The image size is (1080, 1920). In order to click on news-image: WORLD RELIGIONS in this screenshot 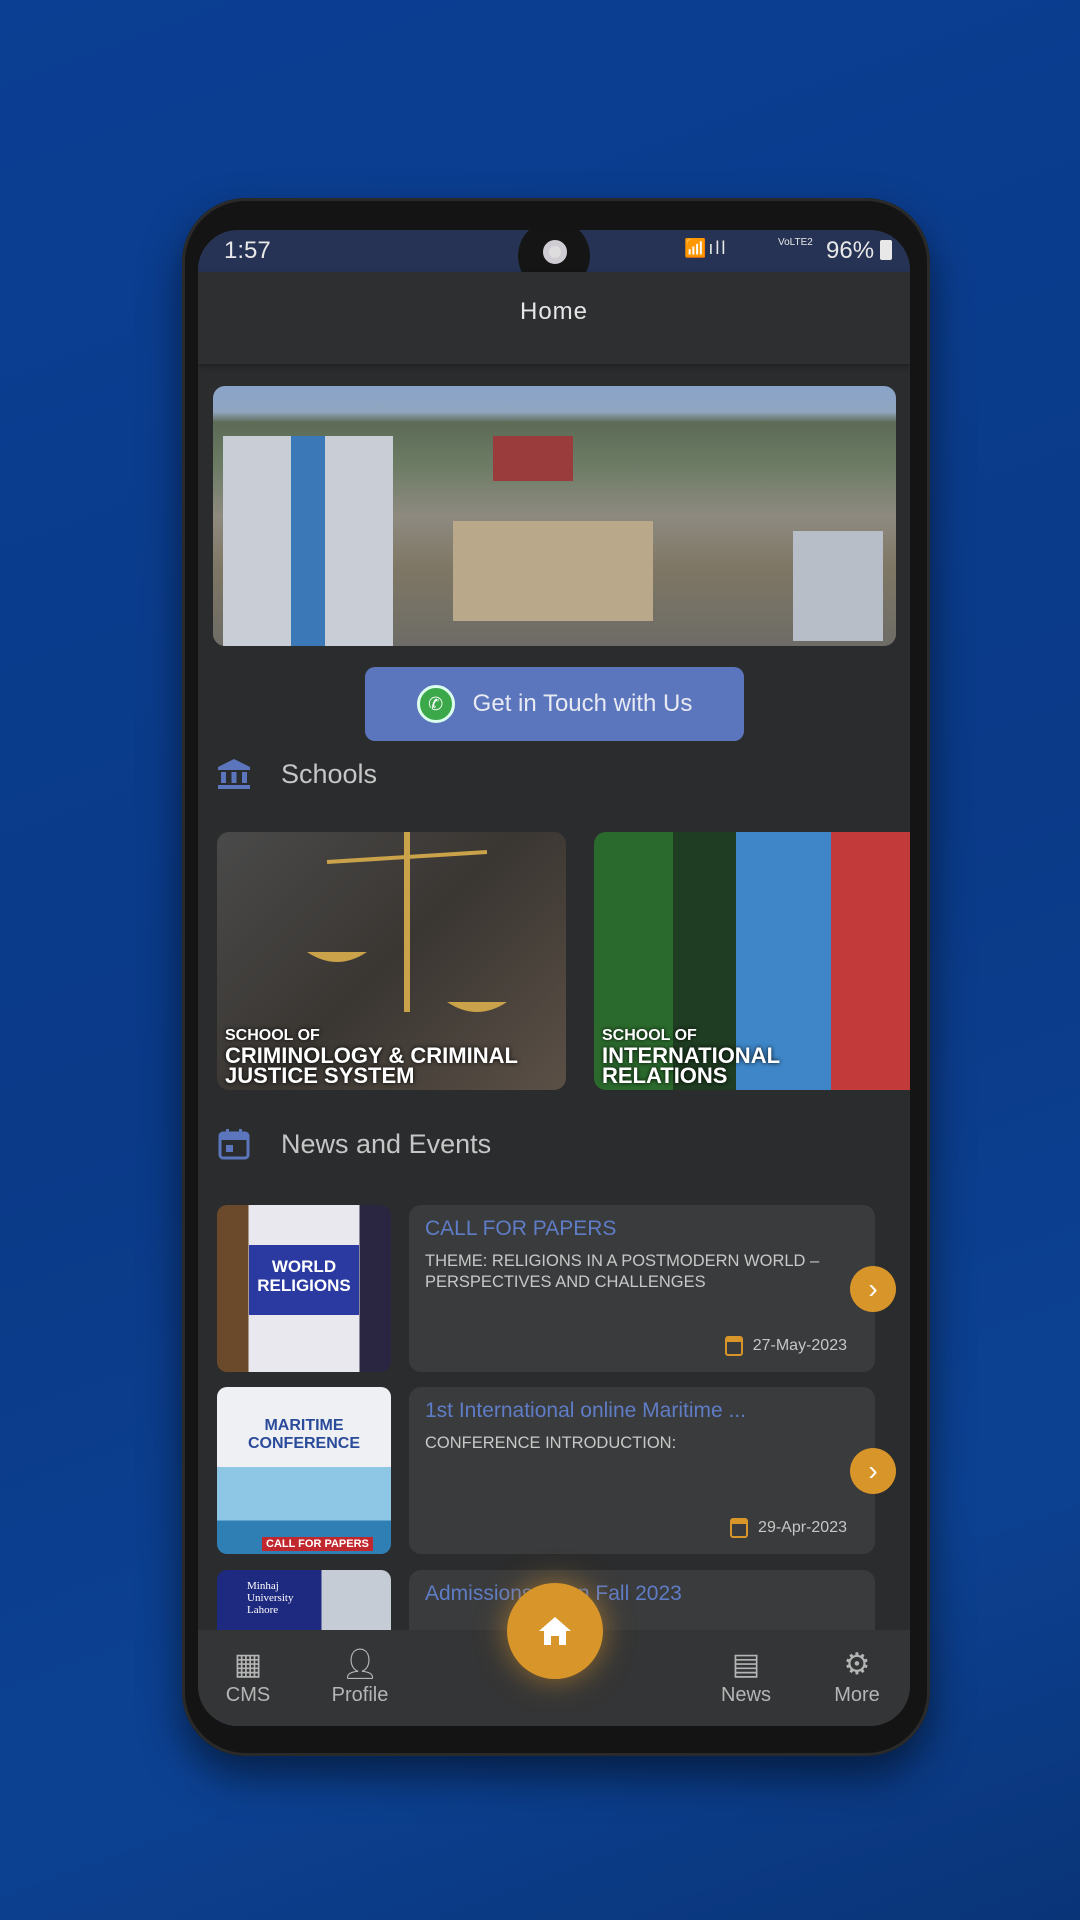, I will do `click(304, 1288)`.